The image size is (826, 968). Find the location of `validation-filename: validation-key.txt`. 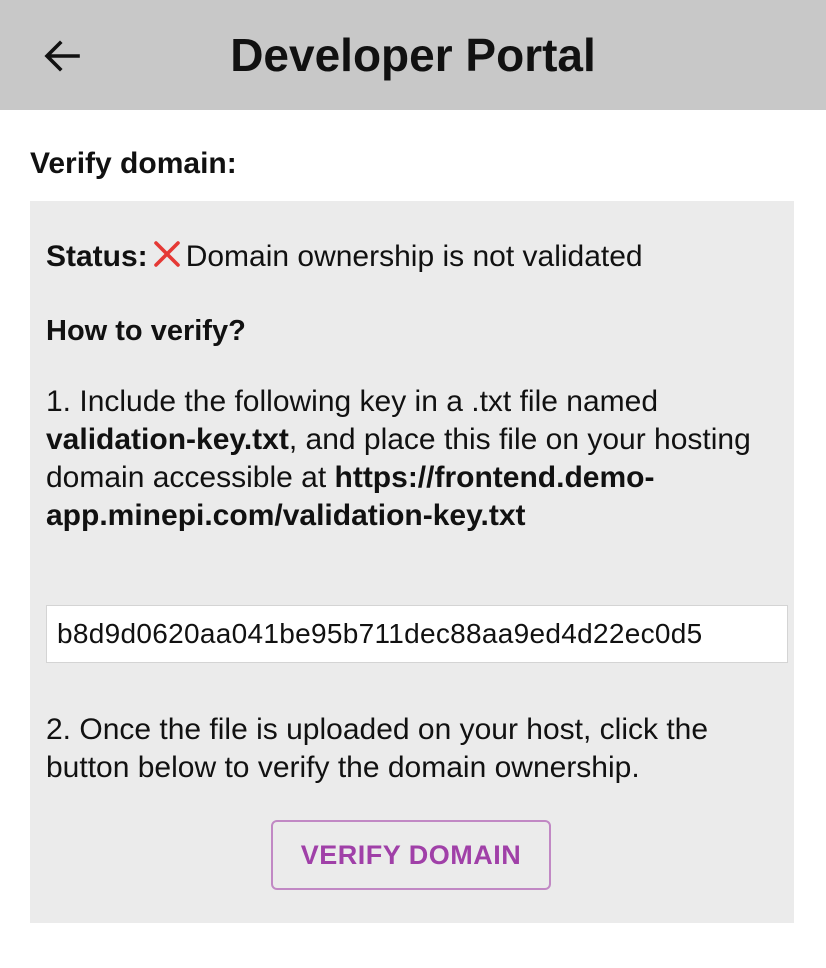

validation-filename: validation-key.txt is located at coordinates (167, 439).